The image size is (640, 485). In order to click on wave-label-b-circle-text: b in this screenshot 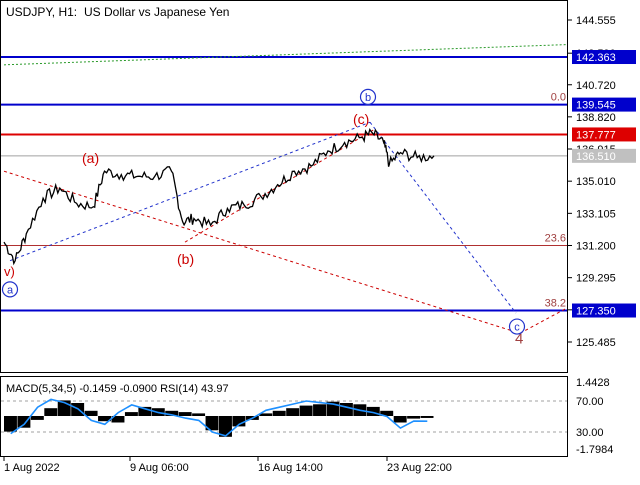, I will do `click(368, 98)`.